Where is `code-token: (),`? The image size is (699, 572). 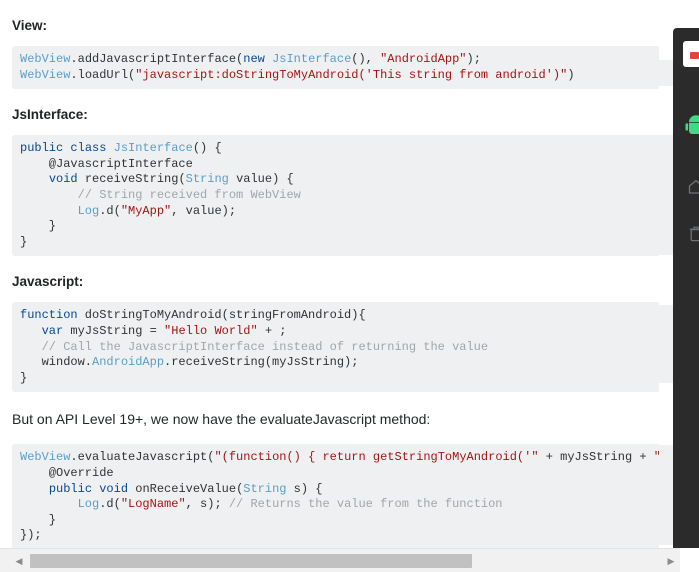 code-token: (), is located at coordinates (366, 59).